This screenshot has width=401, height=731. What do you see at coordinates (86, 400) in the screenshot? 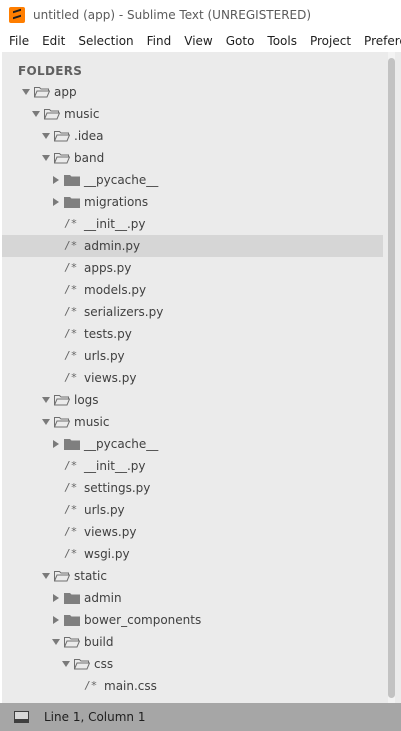
I see `tree-item-label: logs` at bounding box center [86, 400].